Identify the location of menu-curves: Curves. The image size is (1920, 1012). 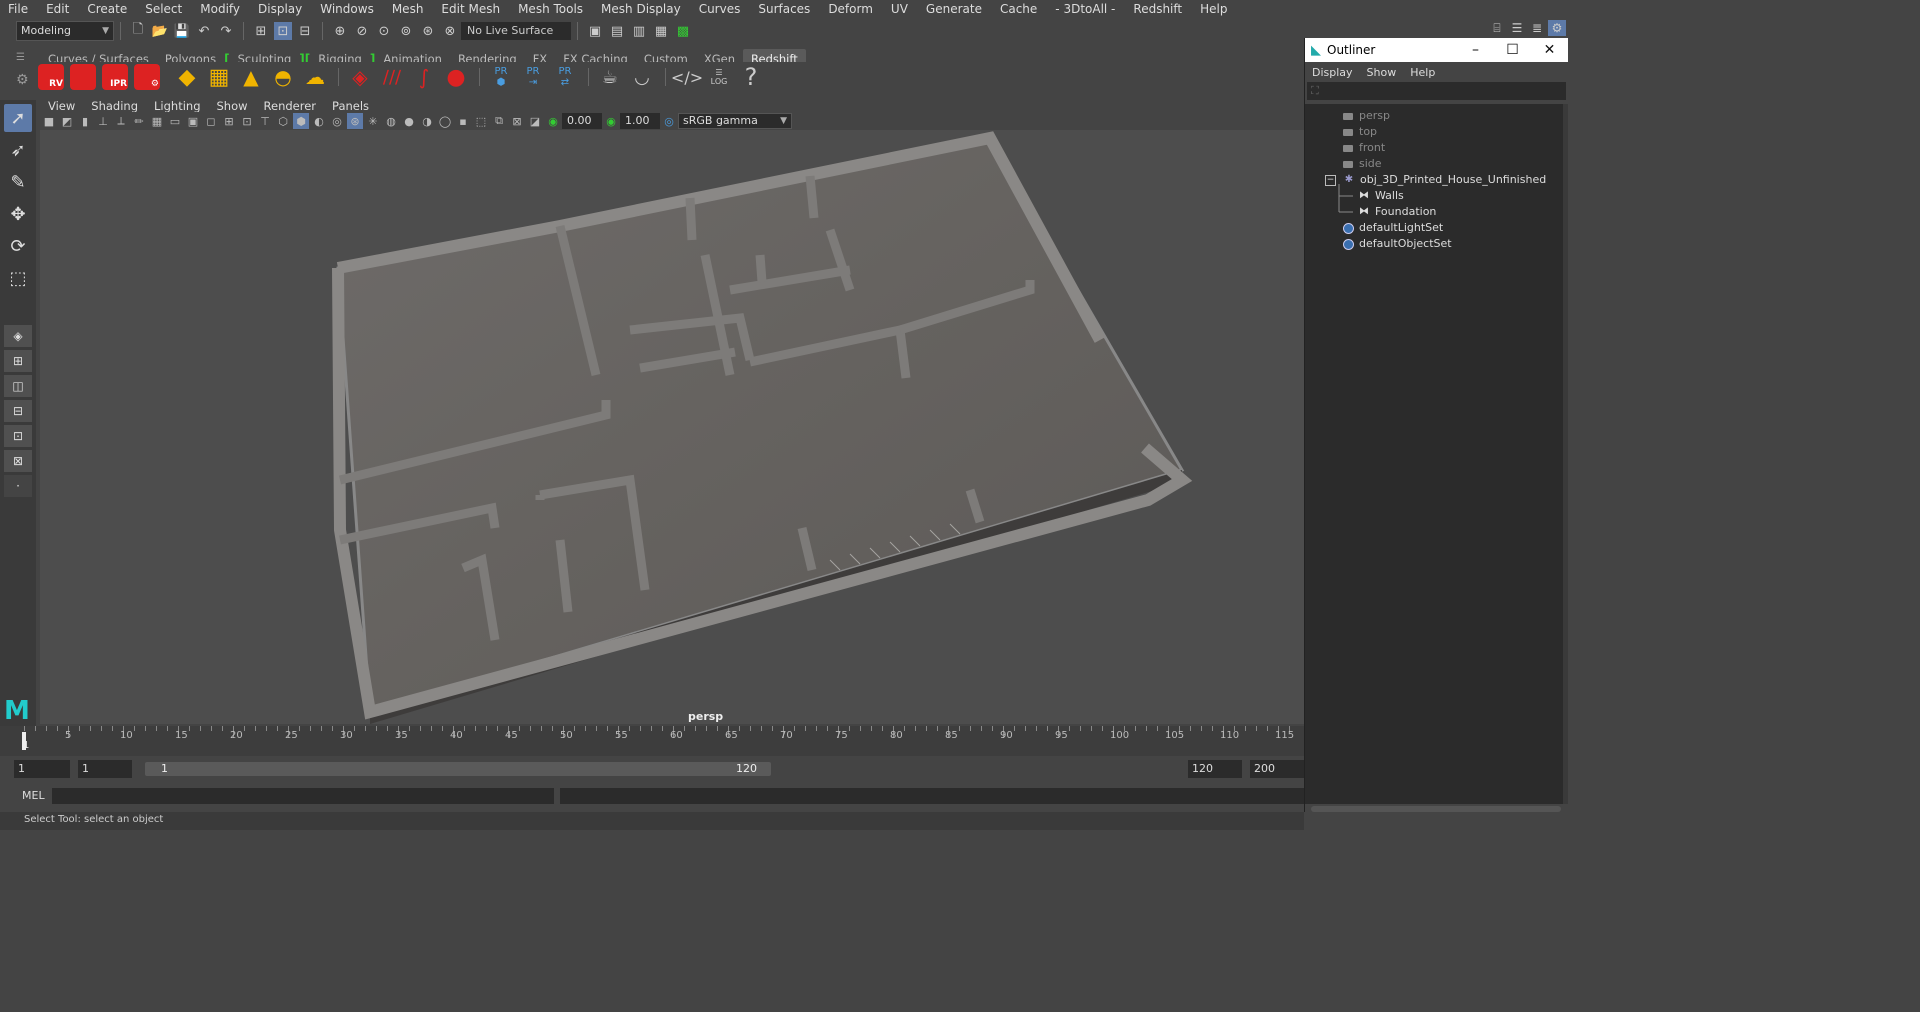
(720, 9).